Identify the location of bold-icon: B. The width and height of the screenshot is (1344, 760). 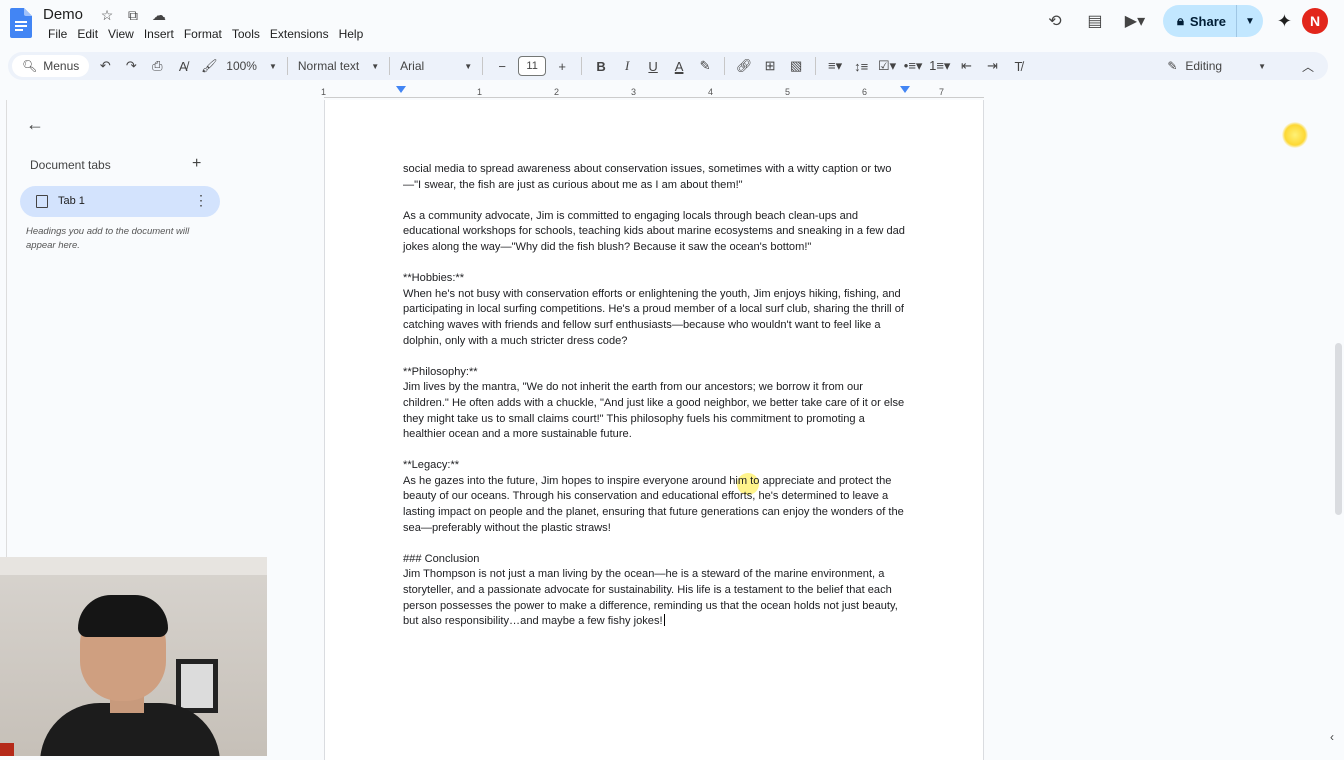
(601, 66).